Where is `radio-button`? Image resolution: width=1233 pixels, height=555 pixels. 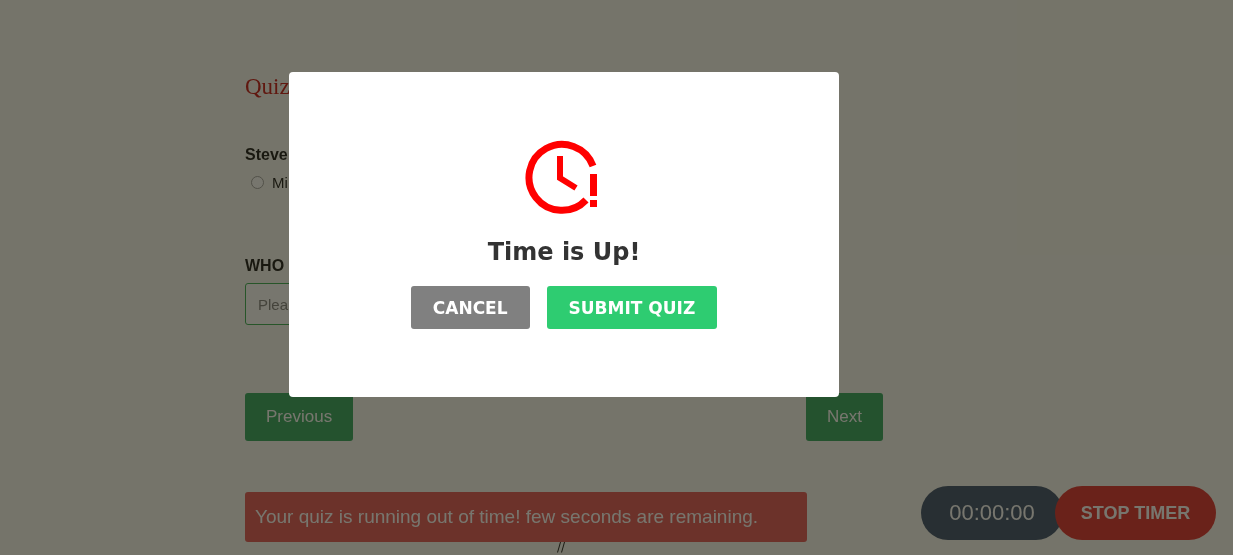 radio-button is located at coordinates (257, 182).